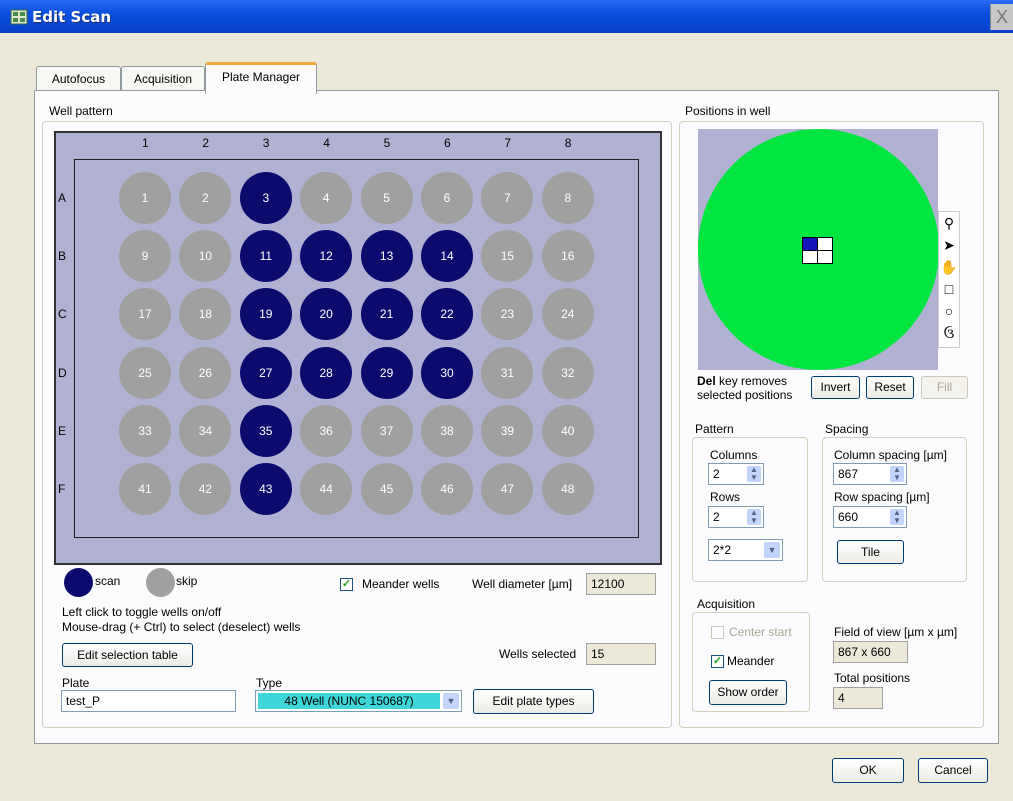  I want to click on well-B3: 11, so click(265, 256).